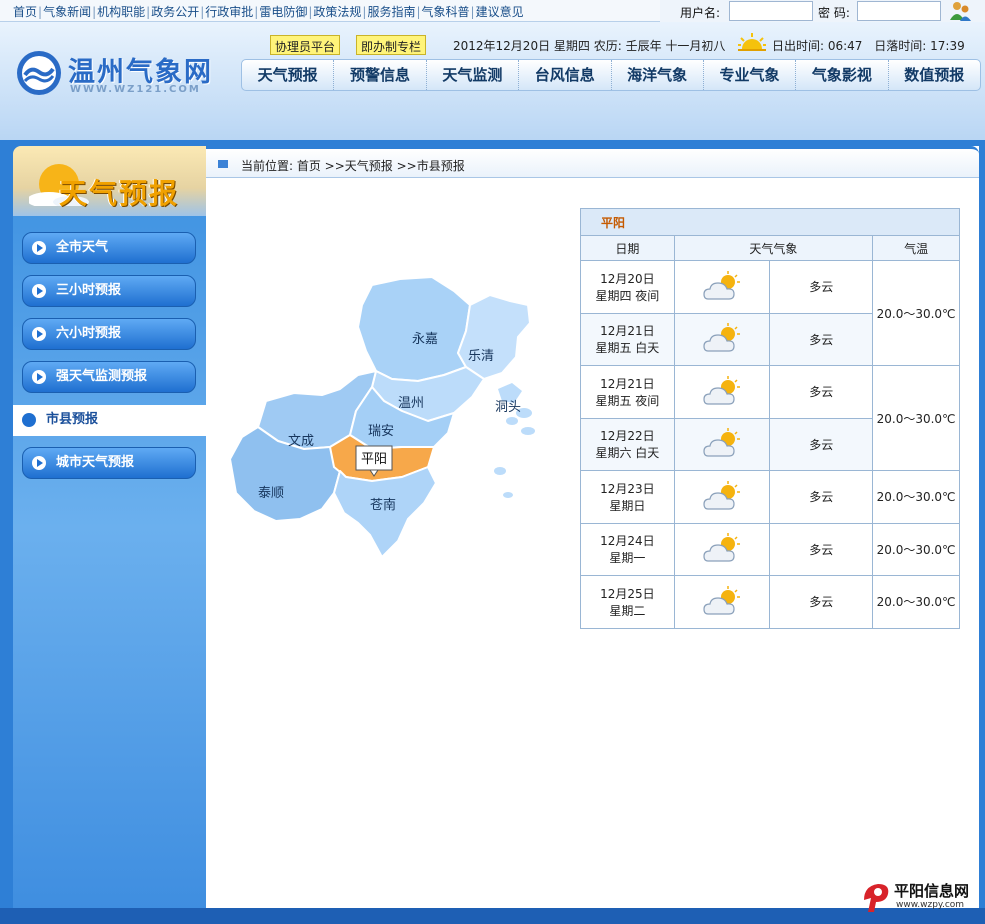 This screenshot has height=924, width=985. Describe the element at coordinates (425, 339) in the screenshot. I see `map-label-yongjia: 永嘉` at that location.